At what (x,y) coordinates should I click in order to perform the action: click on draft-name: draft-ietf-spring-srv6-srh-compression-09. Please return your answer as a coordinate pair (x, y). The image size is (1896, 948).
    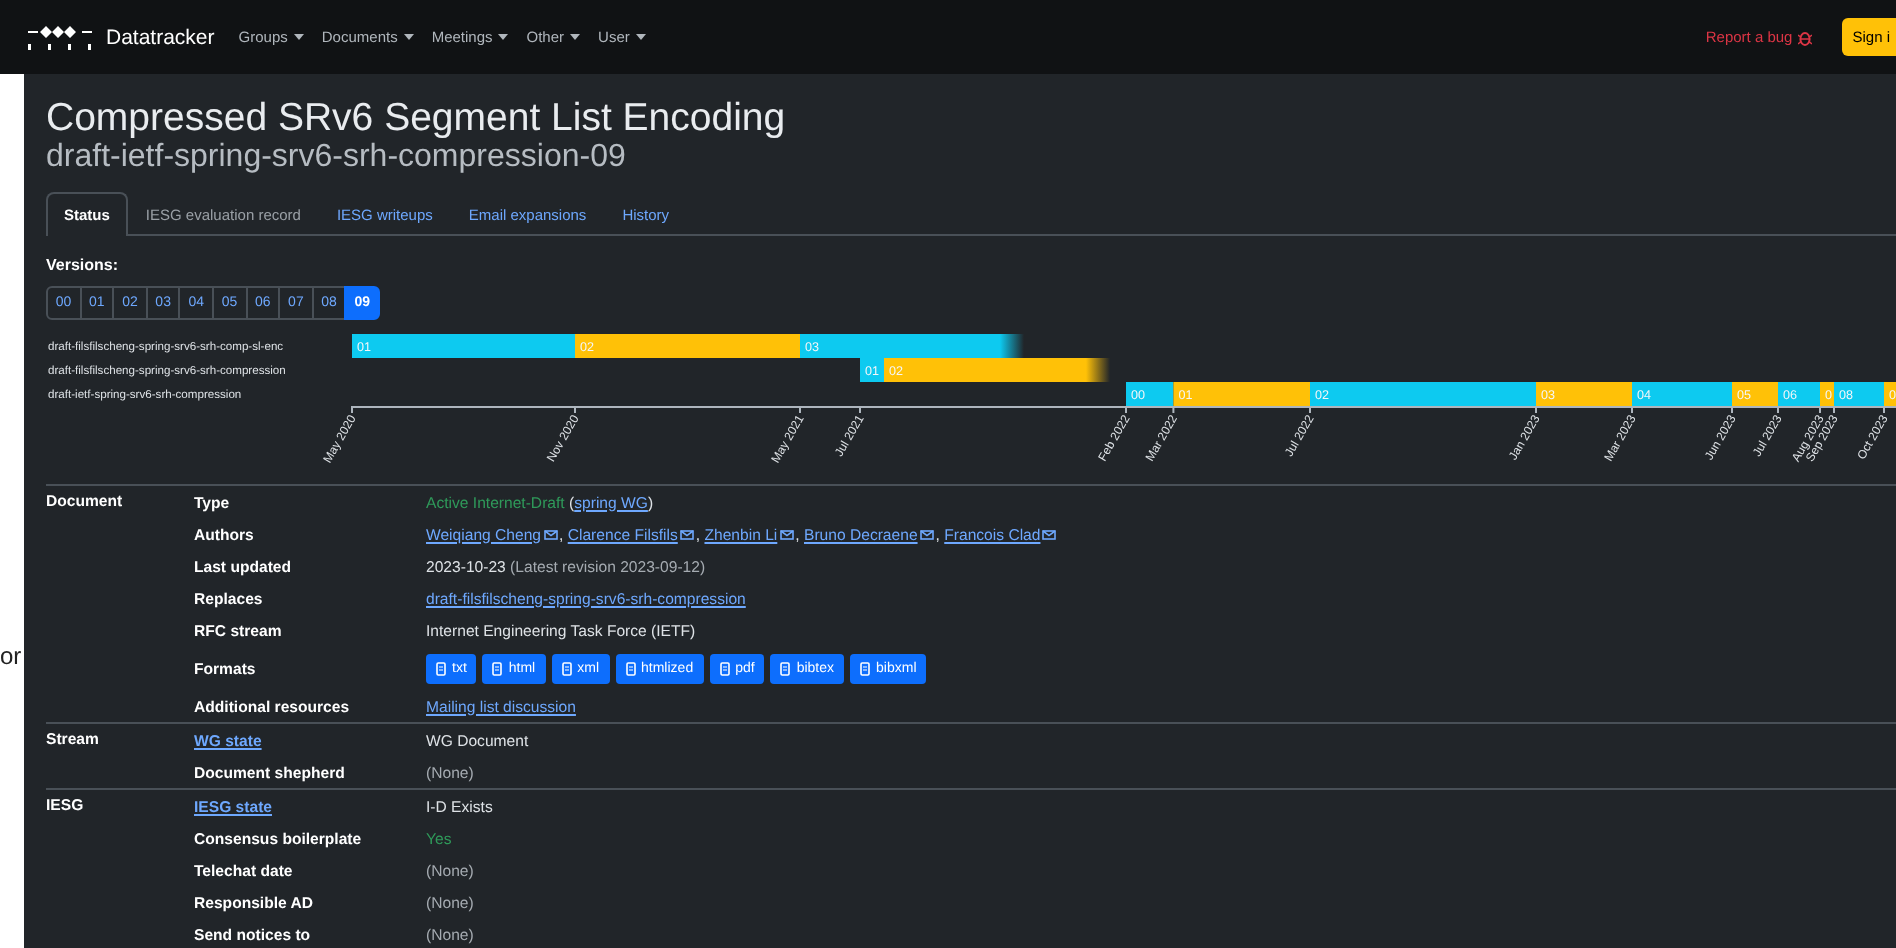
    Looking at the image, I should click on (337, 158).